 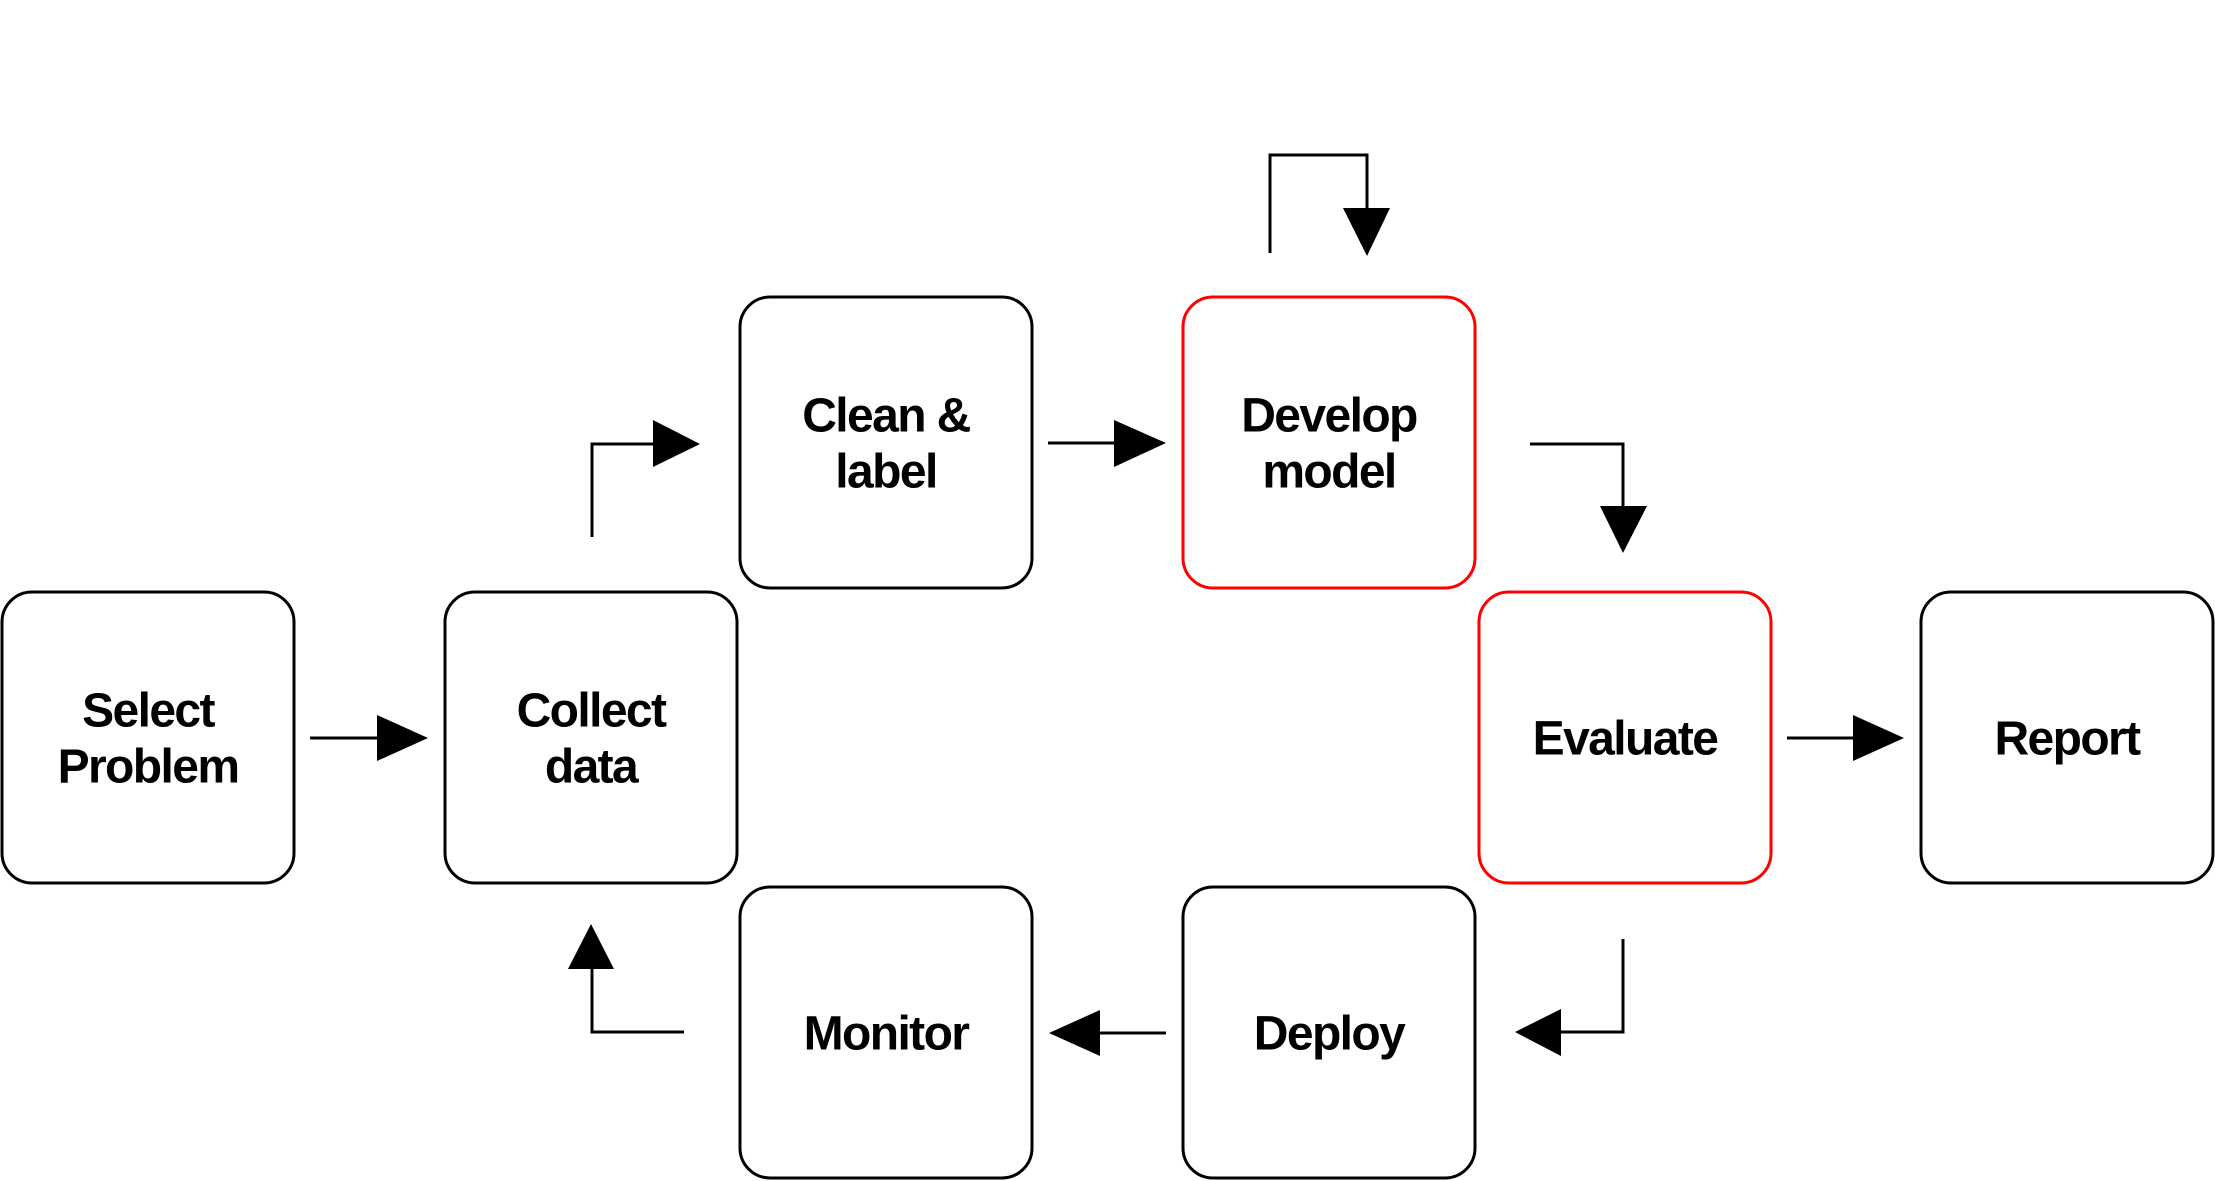 I want to click on node-monitor: Monitor, so click(x=886, y=1032).